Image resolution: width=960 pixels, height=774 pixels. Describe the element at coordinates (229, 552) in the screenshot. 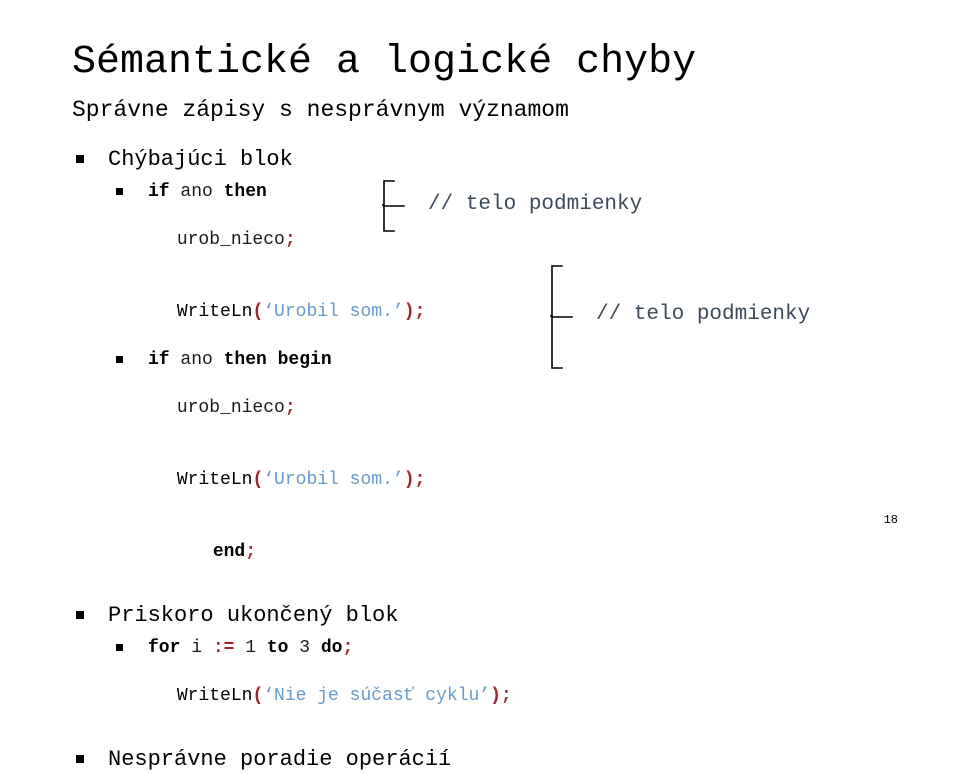

I see `keyword-end: end` at that location.